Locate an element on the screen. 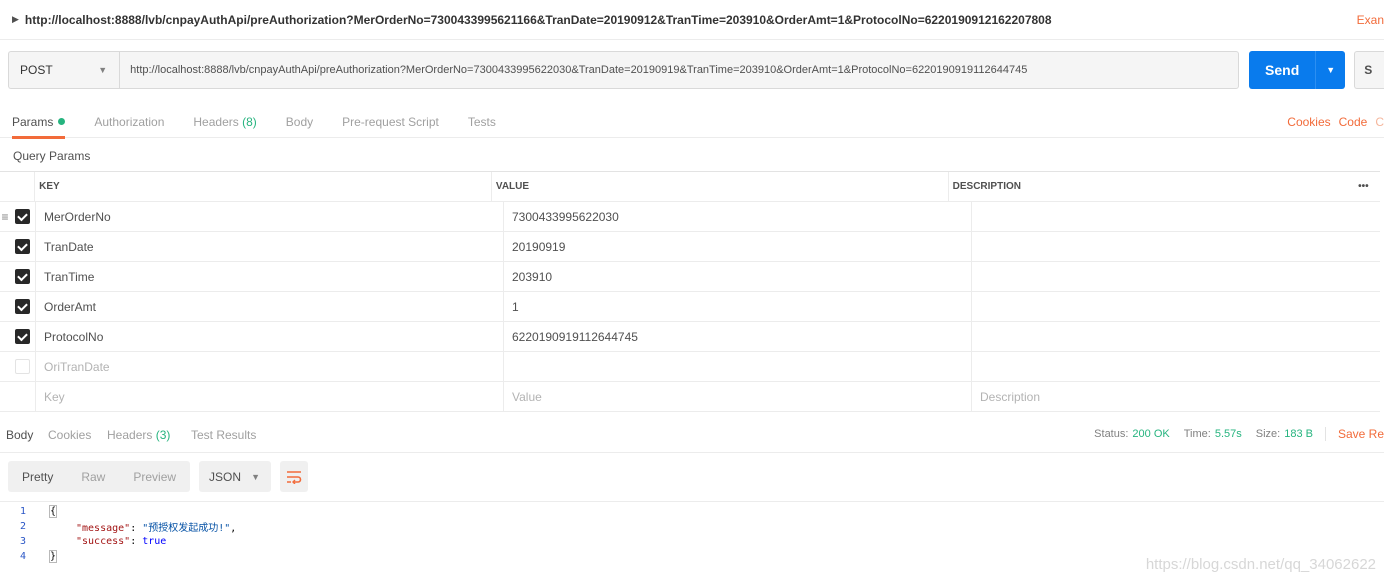  format-select: JSON ▼ is located at coordinates (235, 476).